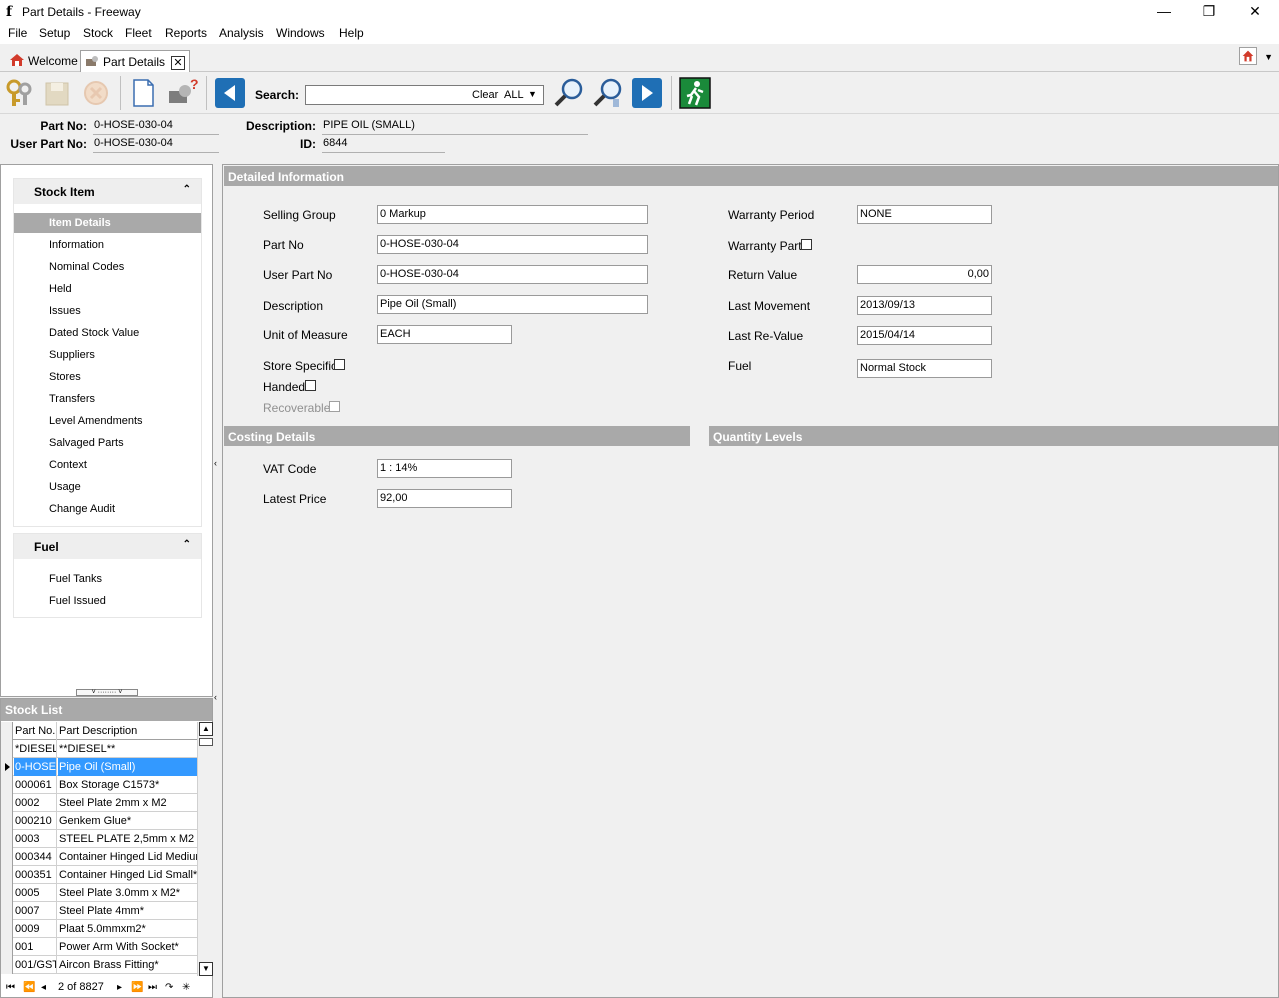 The height and width of the screenshot is (998, 1279). What do you see at coordinates (206, 969) in the screenshot?
I see `scroll-down-icon: ▼` at bounding box center [206, 969].